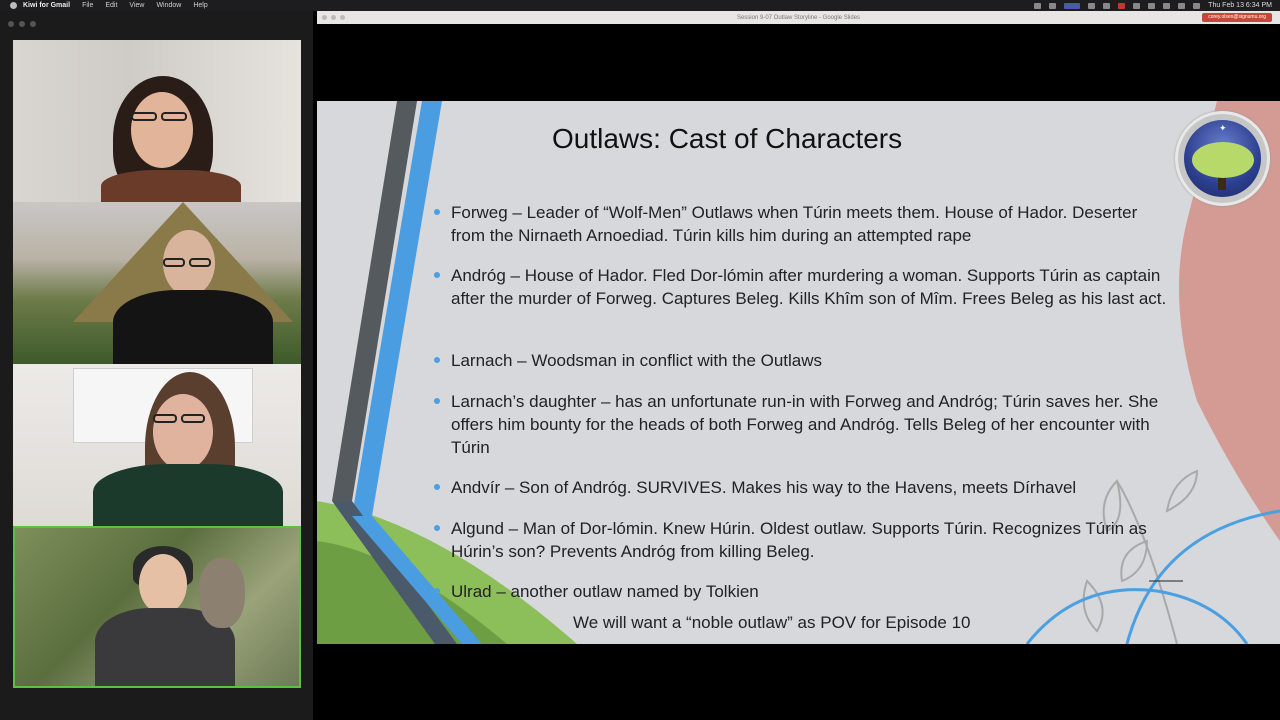 The image size is (1280, 720). What do you see at coordinates (33, 24) in the screenshot?
I see `zoom-window-icon` at bounding box center [33, 24].